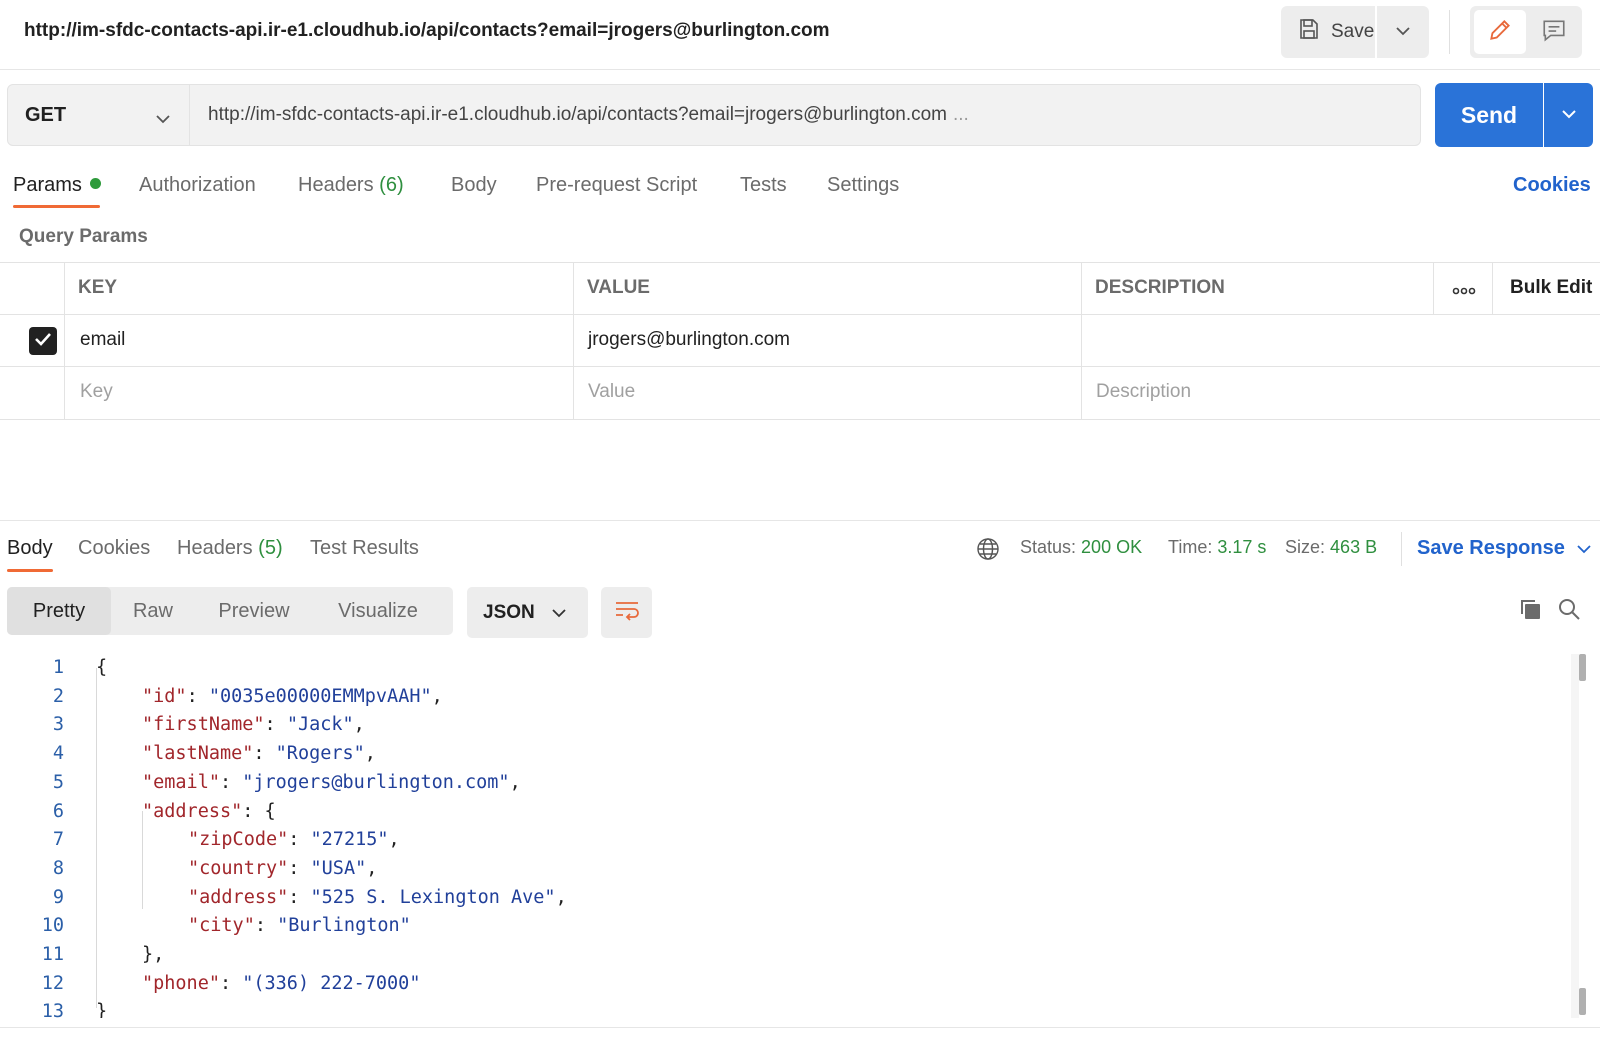  Describe the element at coordinates (1353, 31) in the screenshot. I see `save-label: Save` at that location.